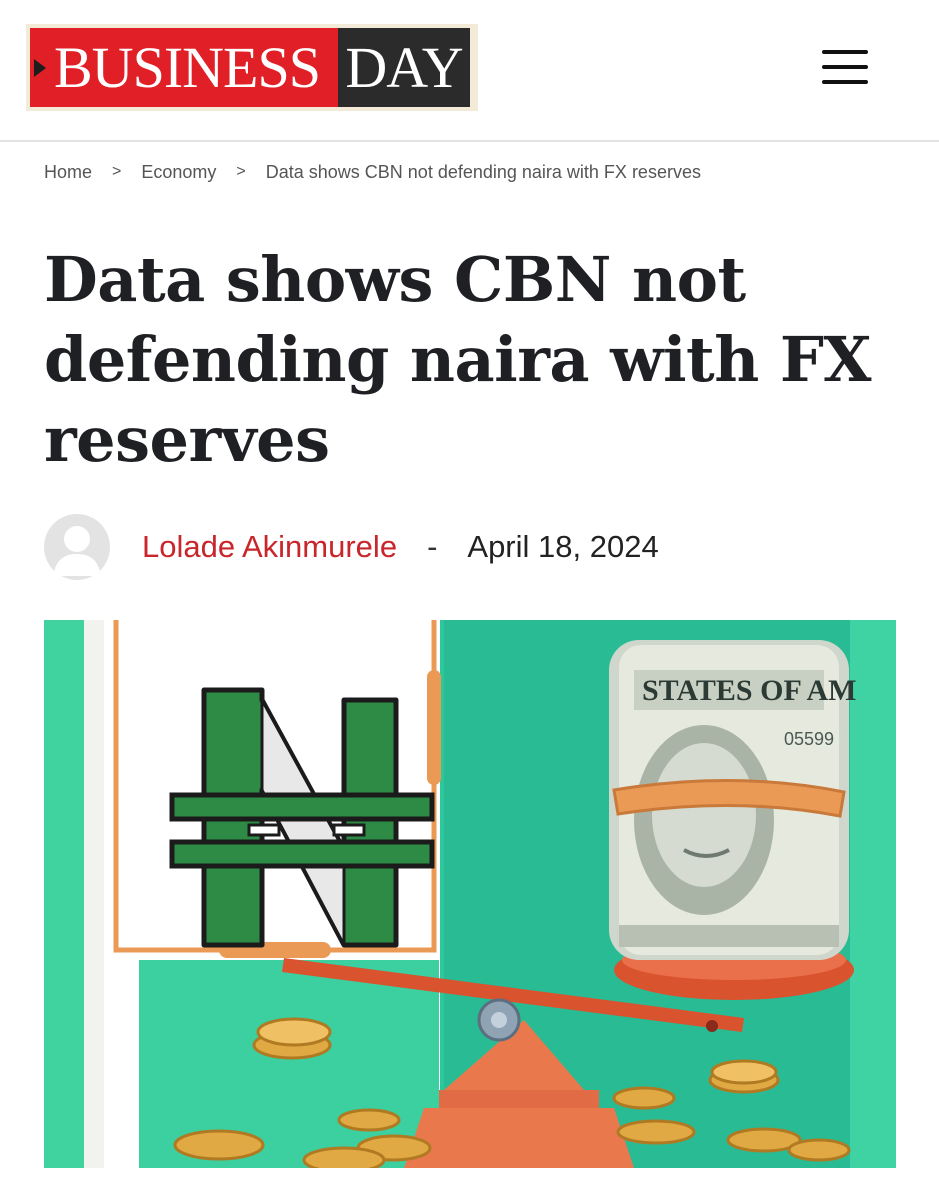 The width and height of the screenshot is (939, 1200). Describe the element at coordinates (809, 739) in the screenshot. I see `note-serial: 05599` at that location.